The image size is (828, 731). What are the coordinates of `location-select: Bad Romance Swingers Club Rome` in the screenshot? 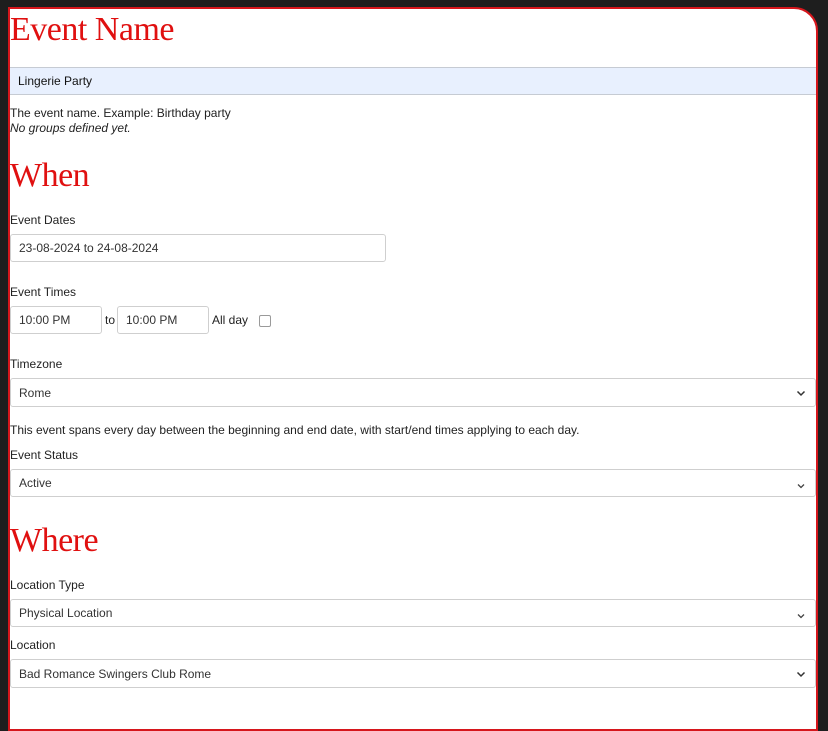 It's located at (413, 673).